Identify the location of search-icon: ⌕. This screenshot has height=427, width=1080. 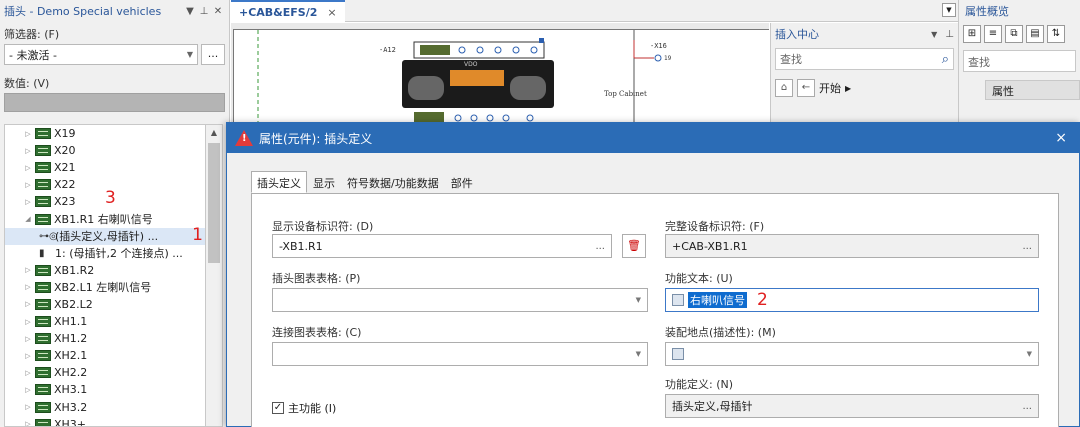
(945, 59).